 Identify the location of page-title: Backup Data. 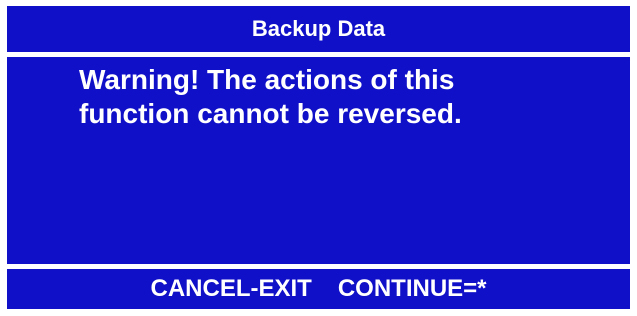
(318, 28).